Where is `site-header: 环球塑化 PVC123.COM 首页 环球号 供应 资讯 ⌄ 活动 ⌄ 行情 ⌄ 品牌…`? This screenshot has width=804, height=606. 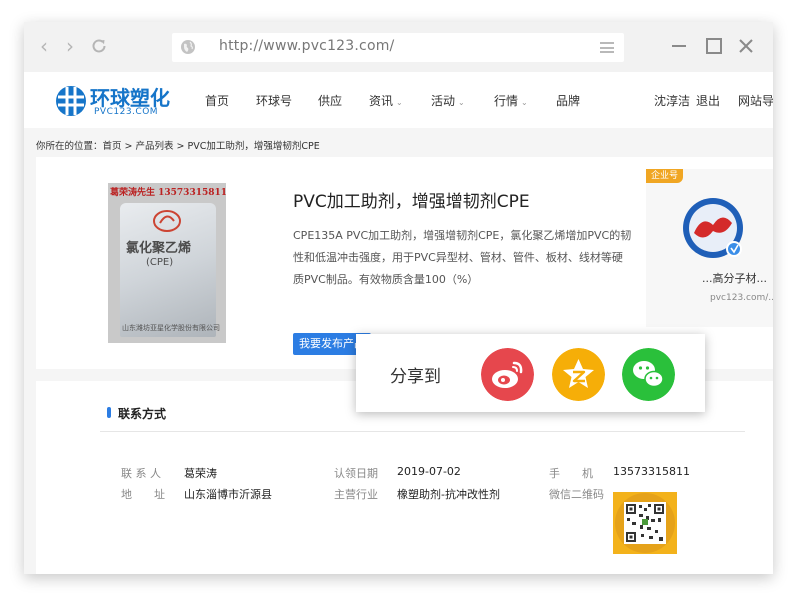
site-header: 环球塑化 PVC123.COM 首页 环球号 供应 资讯 ⌄ 活动 ⌄ 行情 ⌄ 品牌… is located at coordinates (398, 100).